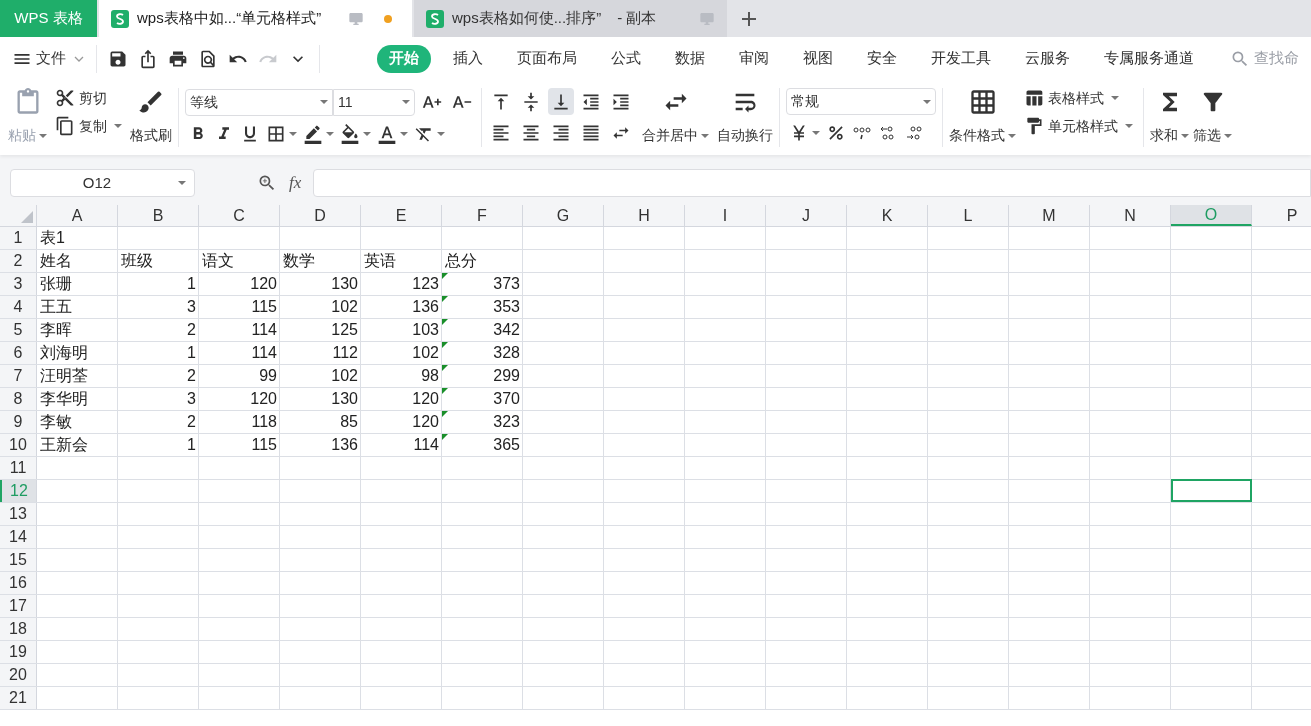 Image resolution: width=1311 pixels, height=726 pixels. Describe the element at coordinates (1281, 215) in the screenshot. I see `column-header: P` at that location.